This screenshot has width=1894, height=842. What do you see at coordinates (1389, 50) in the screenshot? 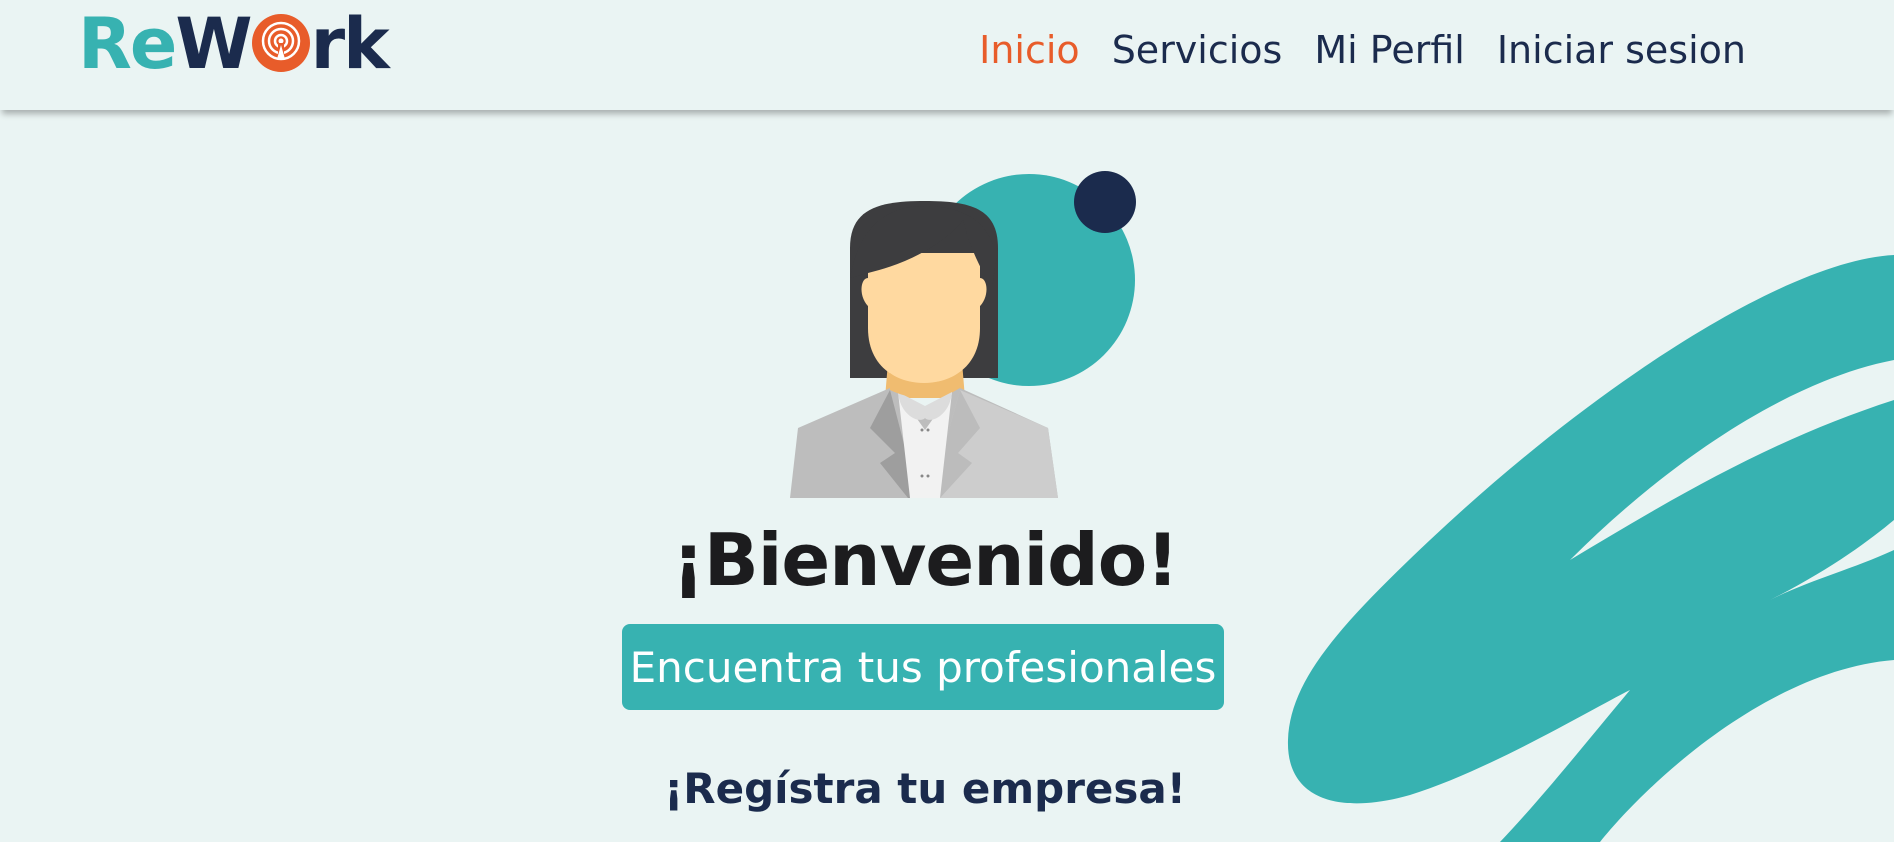
I see `nav-mi-perfil: Mi Perfil` at bounding box center [1389, 50].